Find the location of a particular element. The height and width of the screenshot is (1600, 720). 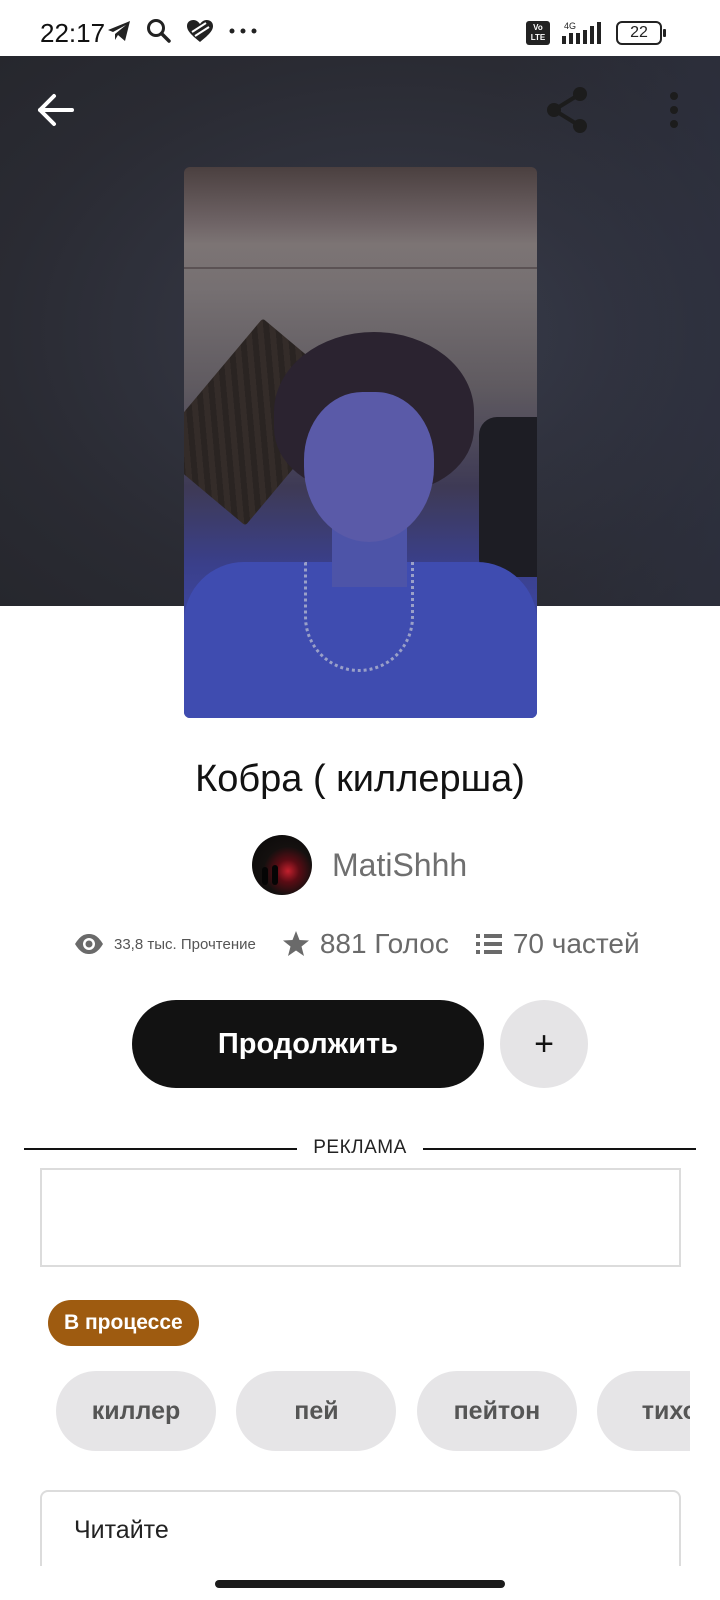

cover-face is located at coordinates (369, 467).